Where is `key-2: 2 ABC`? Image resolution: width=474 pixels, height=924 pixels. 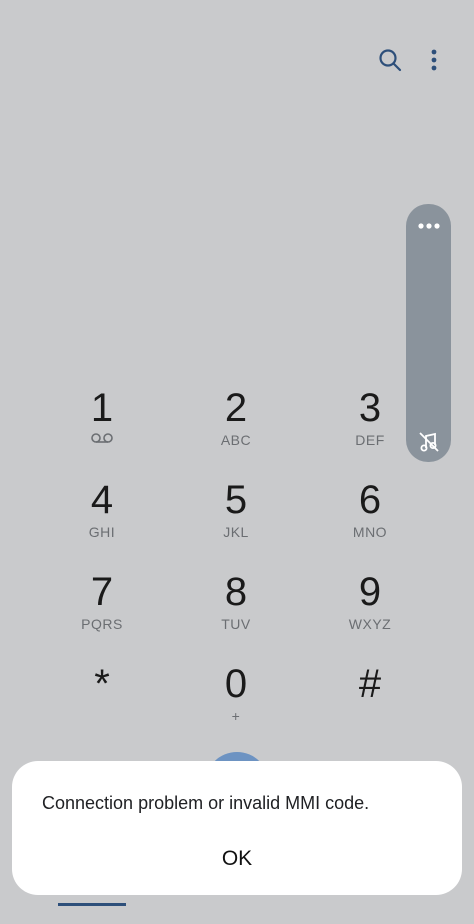
key-2: 2 ABC is located at coordinates (236, 426).